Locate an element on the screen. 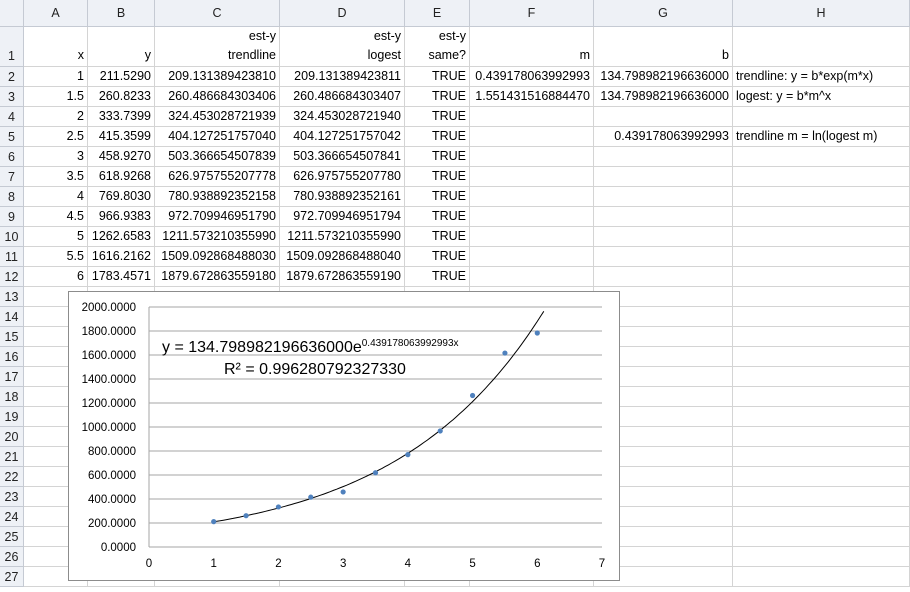 The height and width of the screenshot is (592, 910). column-header-f: F is located at coordinates (532, 13).